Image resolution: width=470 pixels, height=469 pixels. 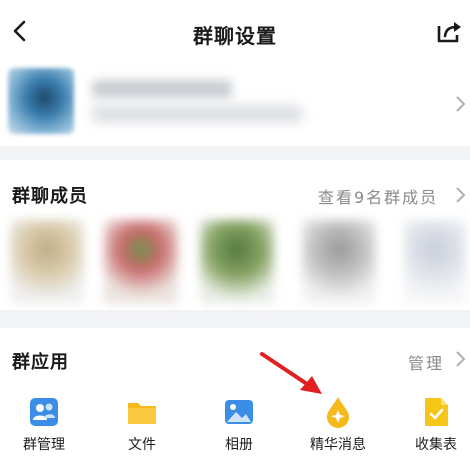 I want to click on collect-form-icon, so click(x=436, y=412).